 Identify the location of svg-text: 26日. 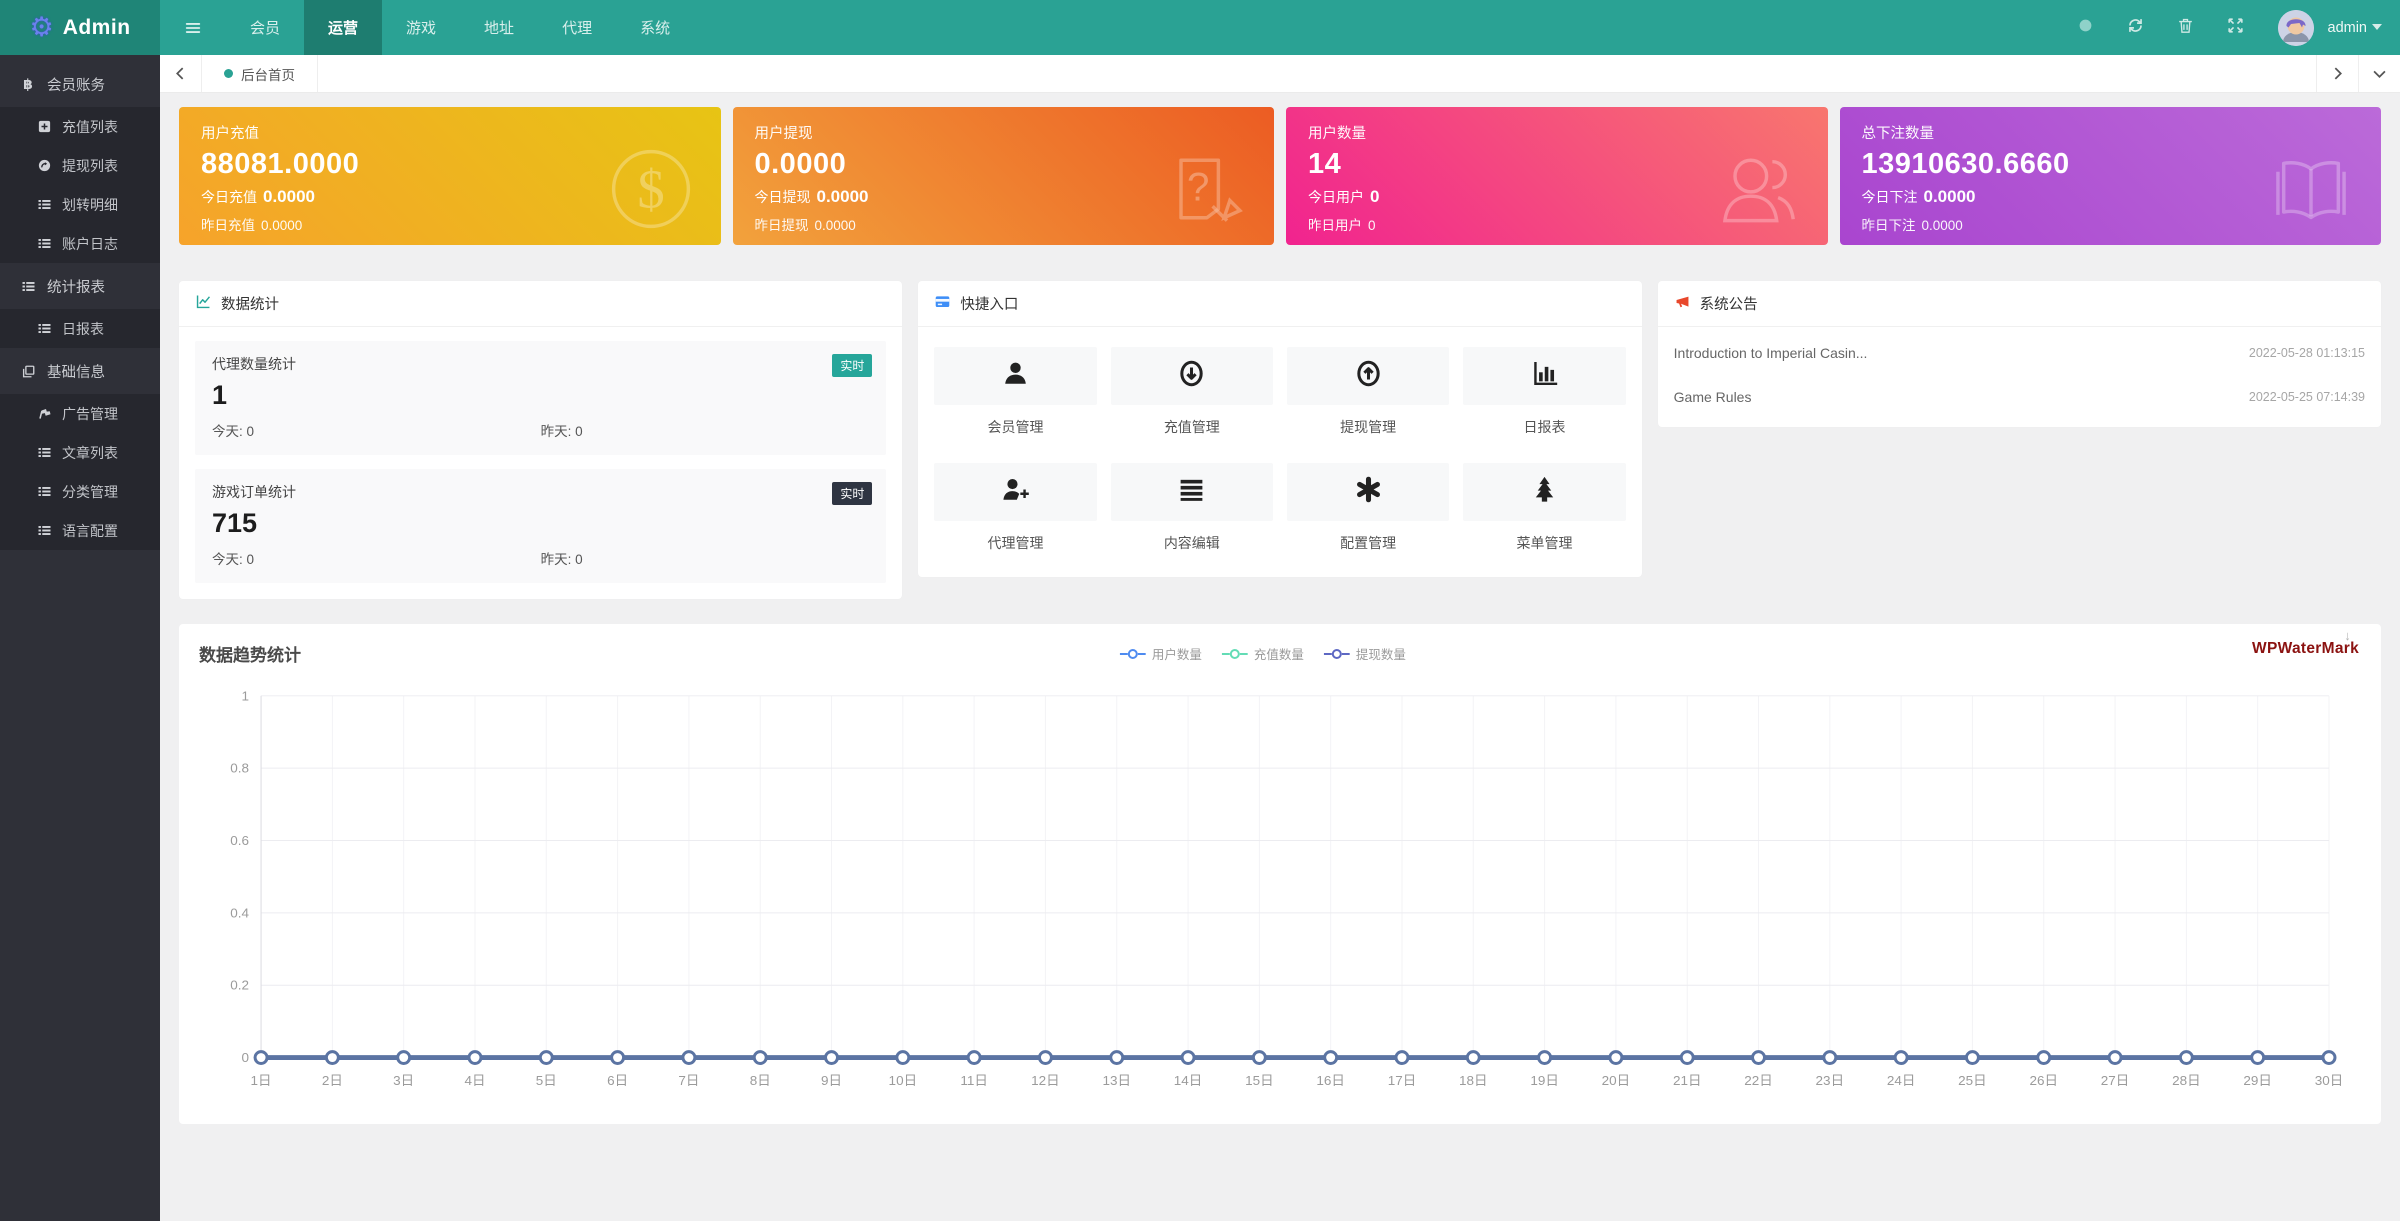
(2043, 1080).